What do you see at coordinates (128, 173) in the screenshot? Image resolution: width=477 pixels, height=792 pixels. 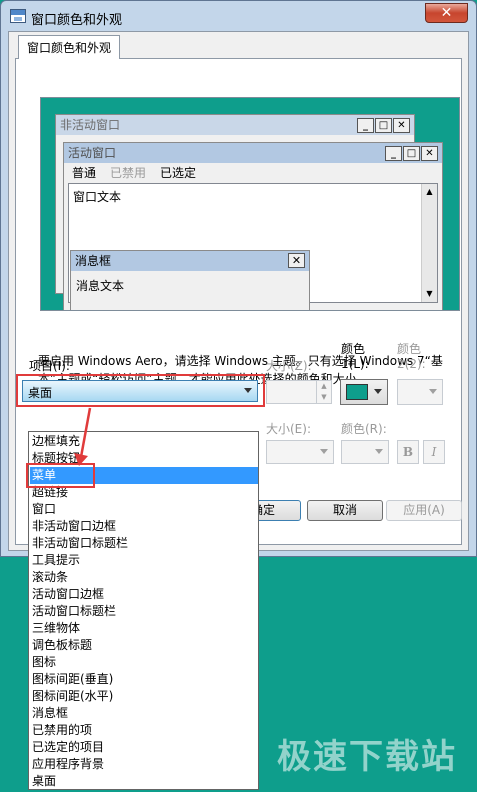 I see `preview-menu-disabled: 已禁用` at bounding box center [128, 173].